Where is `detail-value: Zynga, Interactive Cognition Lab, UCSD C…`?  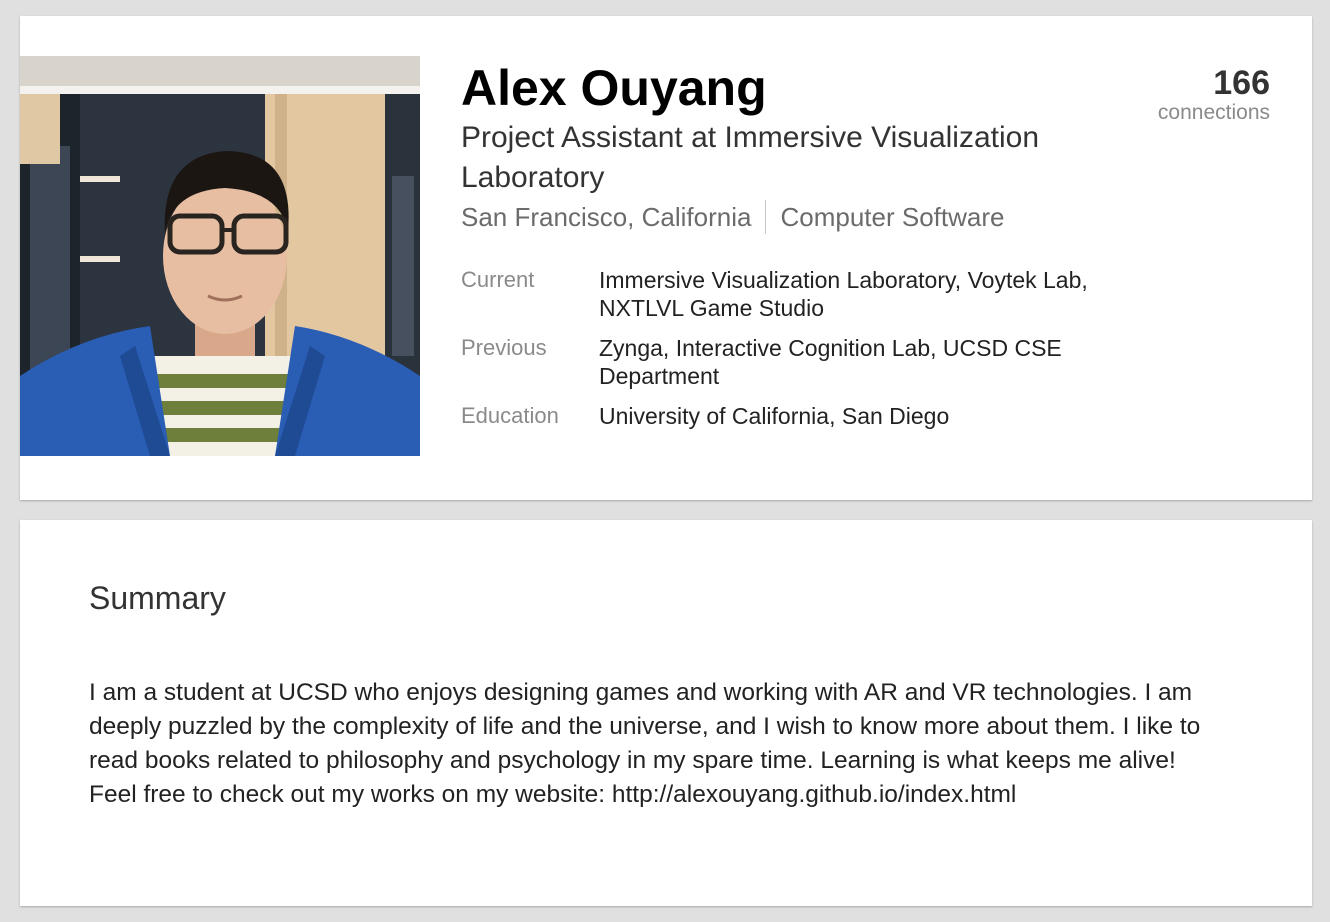 detail-value: Zynga, Interactive Cognition Lab, UCSD C… is located at coordinates (864, 362).